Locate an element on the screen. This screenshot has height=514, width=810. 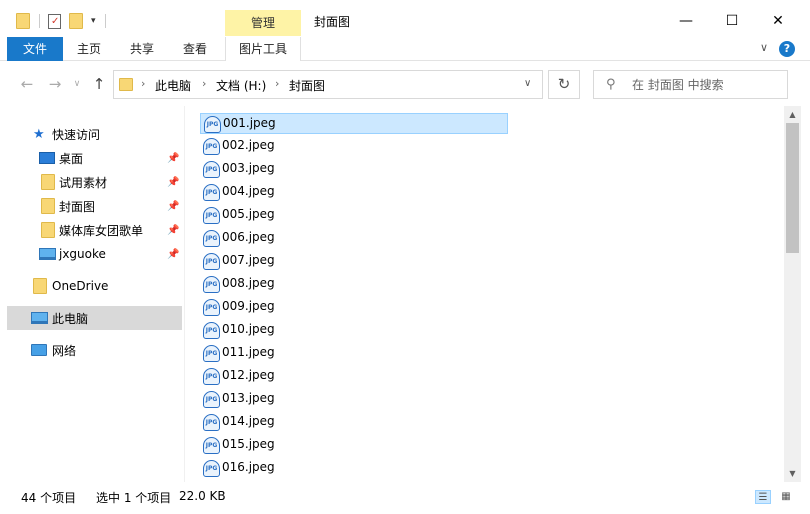
context-tab-manage: 管理 is located at coordinates (263, 23).